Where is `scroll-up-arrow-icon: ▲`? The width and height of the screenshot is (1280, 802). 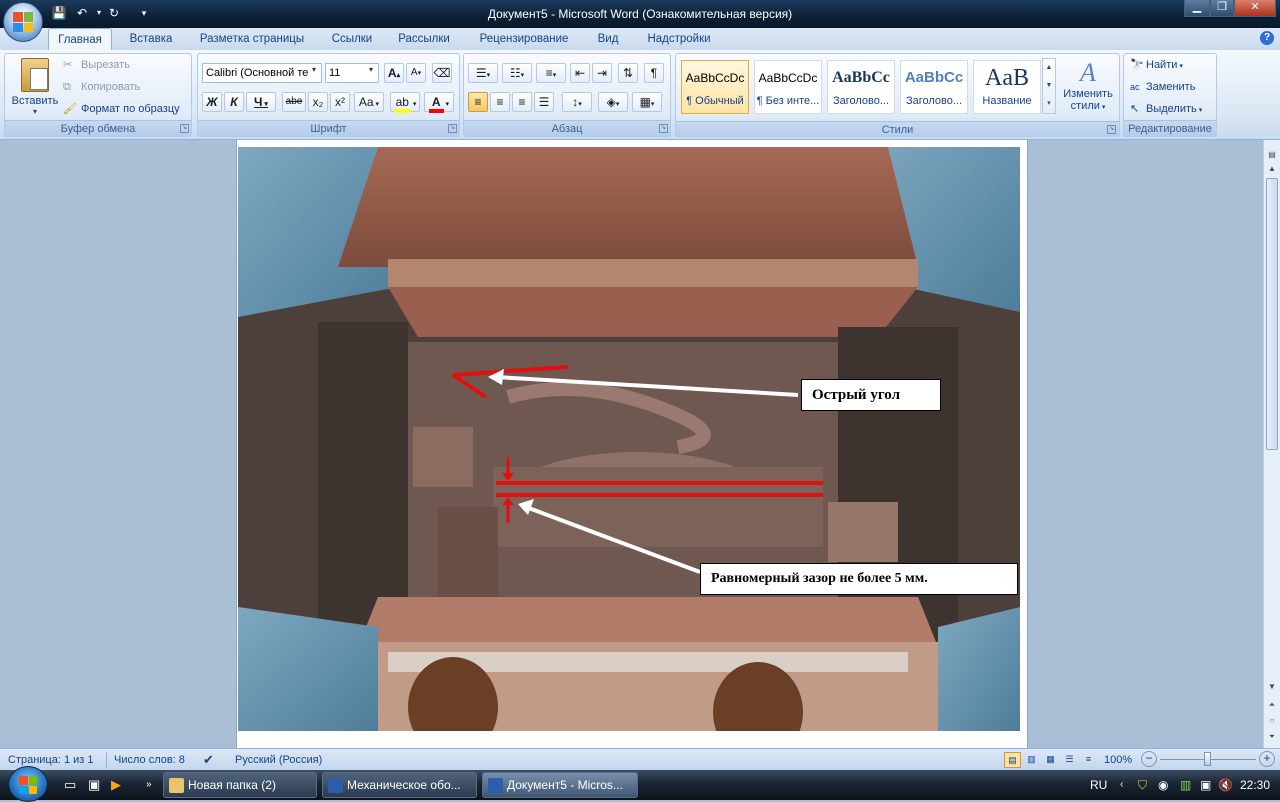
scroll-up-arrow-icon: ▲ is located at coordinates (1272, 169).